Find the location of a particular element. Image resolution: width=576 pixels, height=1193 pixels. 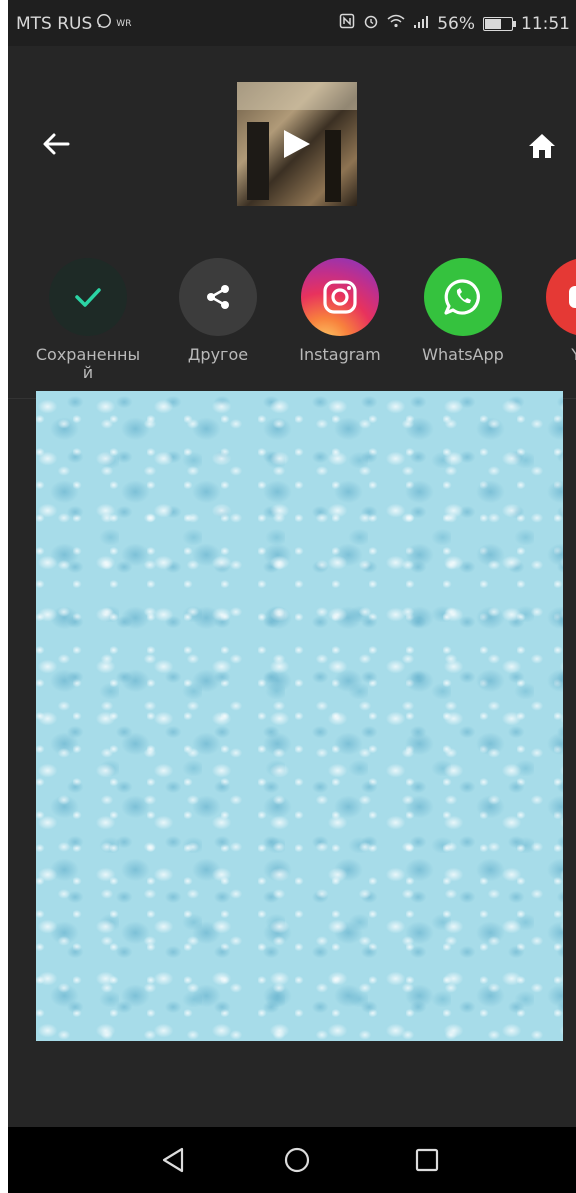

thumbnail-figure-left is located at coordinates (258, 161).